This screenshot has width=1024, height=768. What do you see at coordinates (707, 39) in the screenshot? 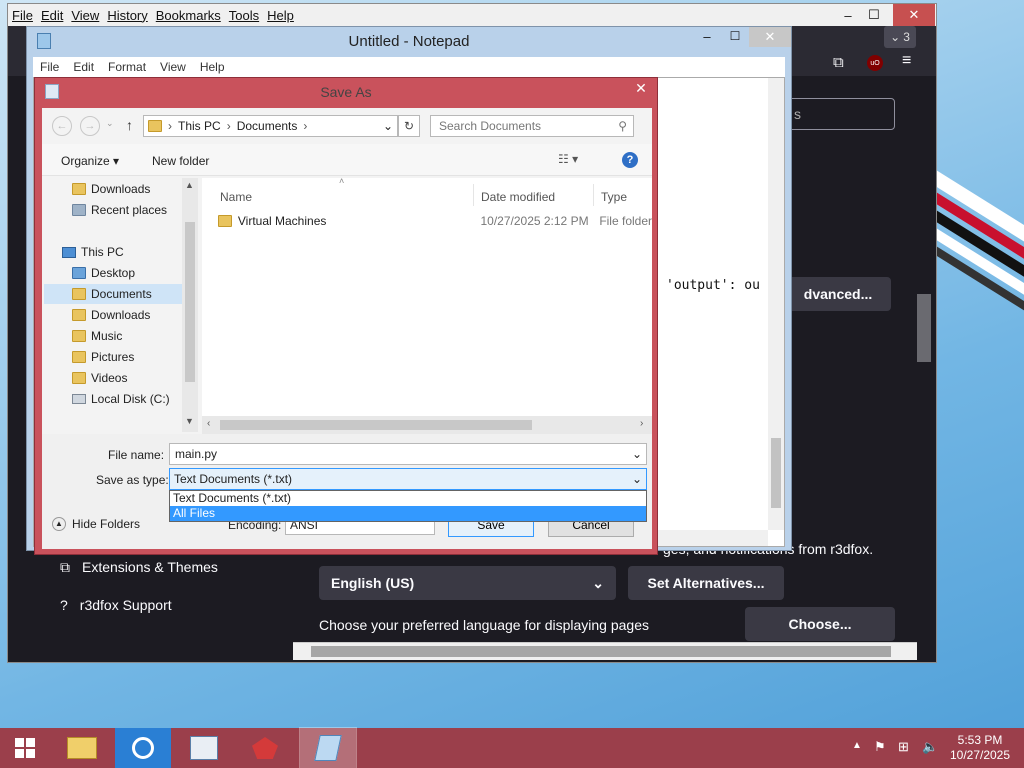
I see `np-minimize-button: –` at bounding box center [707, 39].